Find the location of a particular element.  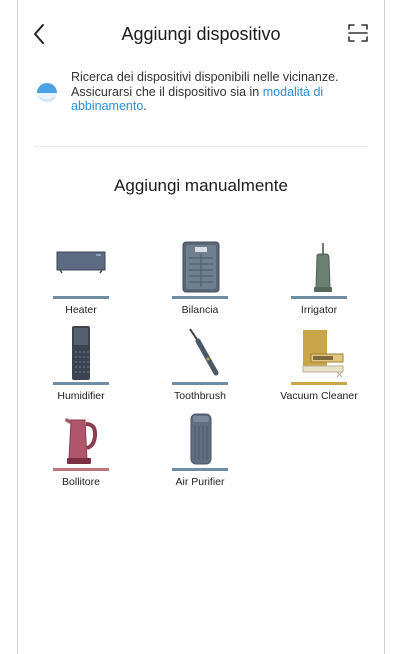

kettle-icon is located at coordinates (81, 441).